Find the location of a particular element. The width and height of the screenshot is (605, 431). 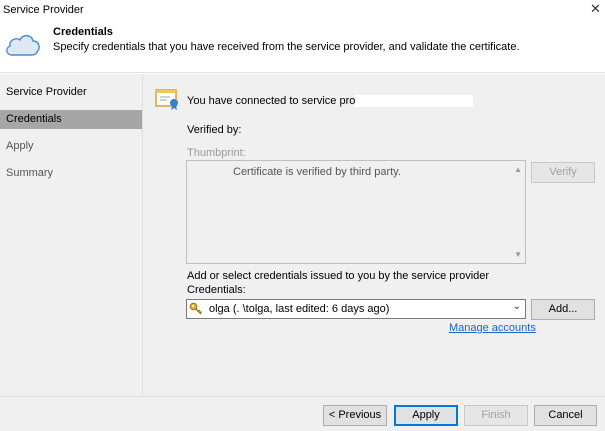

scroll-down-arrow-icon: ▼ is located at coordinates (518, 254).